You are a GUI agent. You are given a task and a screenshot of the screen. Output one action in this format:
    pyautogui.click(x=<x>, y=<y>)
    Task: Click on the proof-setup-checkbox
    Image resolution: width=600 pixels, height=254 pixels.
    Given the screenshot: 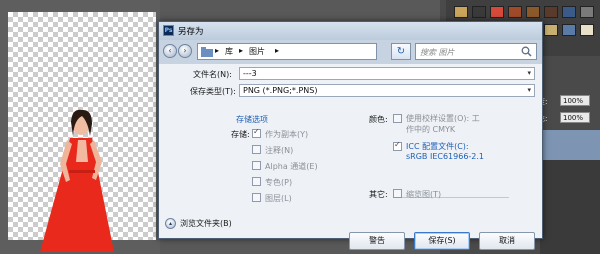 What is the action you would take?
    pyautogui.click(x=397, y=118)
    